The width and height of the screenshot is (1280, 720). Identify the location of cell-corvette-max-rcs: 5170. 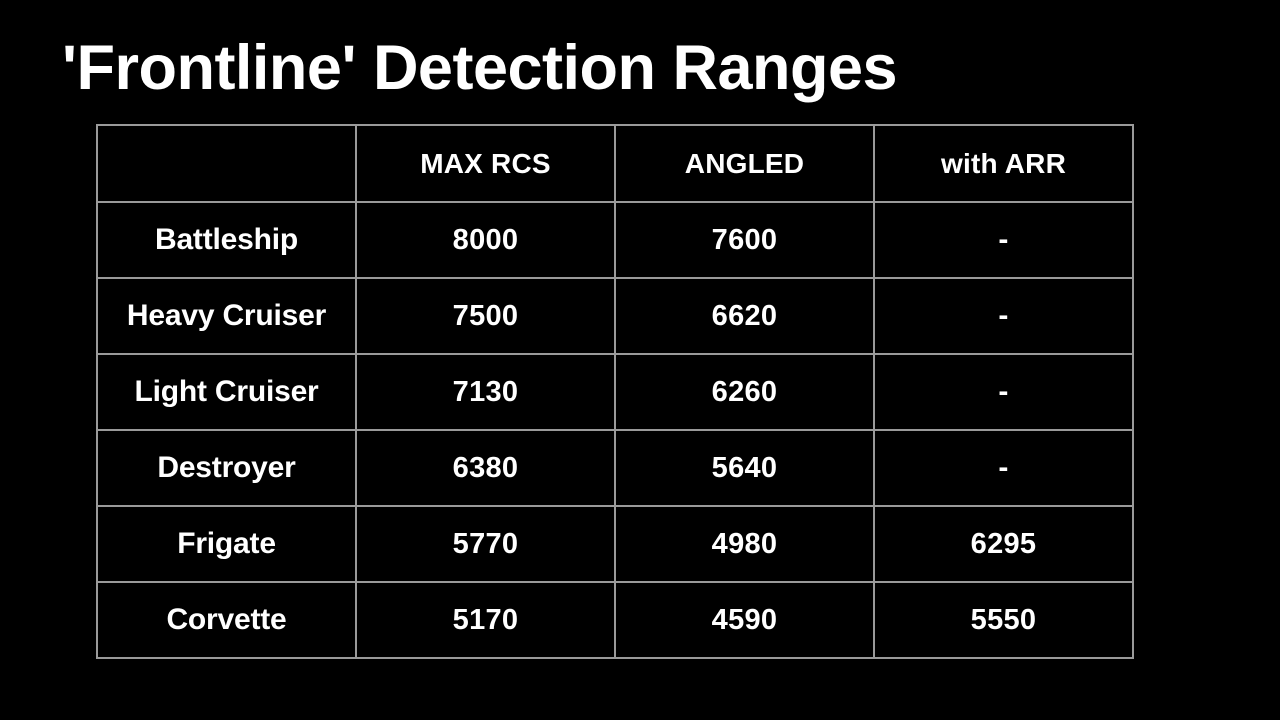
(485, 620).